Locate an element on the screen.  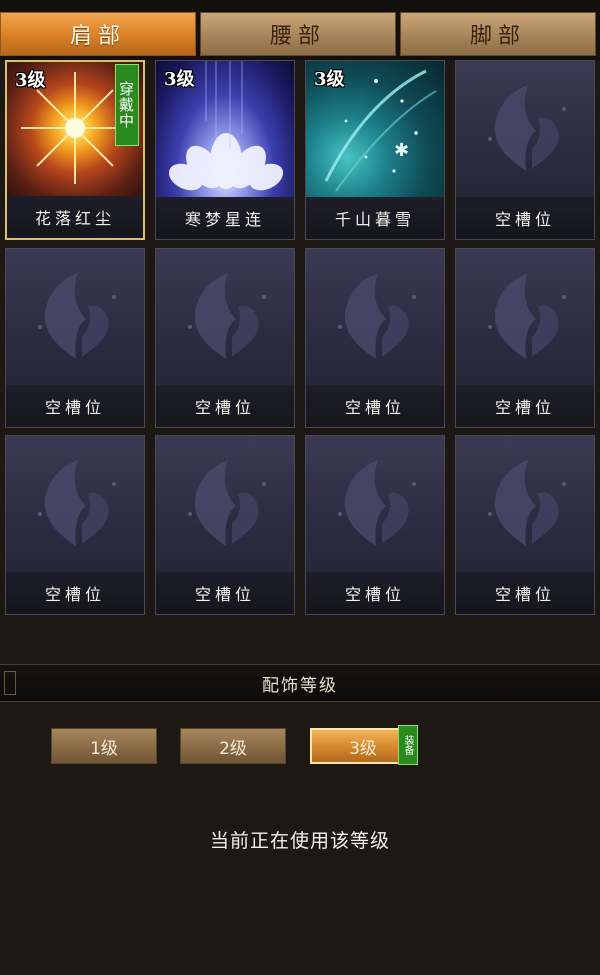
equipped-badge: 装备 is located at coordinates (408, 745).